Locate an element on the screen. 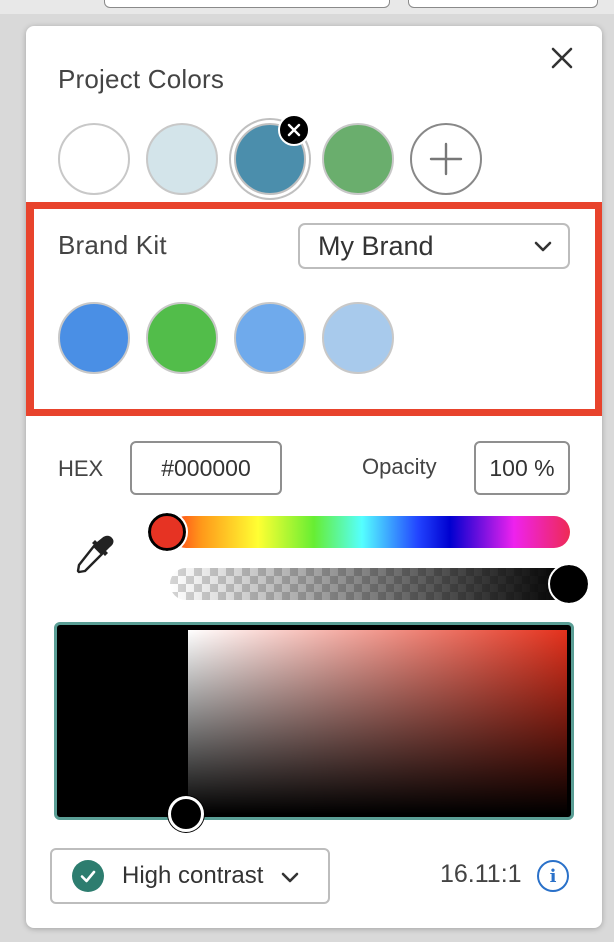 This screenshot has width=614, height=942. opacity-slider-thumb is located at coordinates (569, 584).